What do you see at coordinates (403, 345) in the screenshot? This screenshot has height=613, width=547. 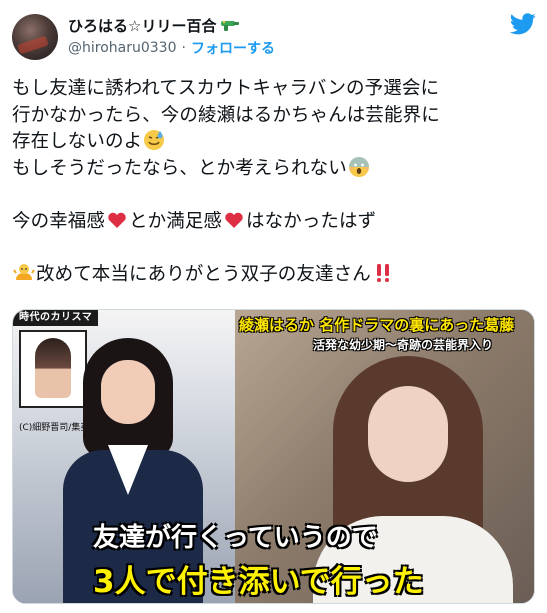 I see `tv-caption-subtitle: 活発な幼少期～奇跡の芸能界入り` at bounding box center [403, 345].